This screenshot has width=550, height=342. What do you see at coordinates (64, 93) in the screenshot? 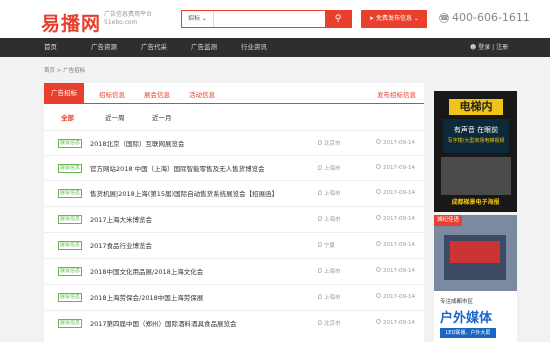
I see `tab-ad-bidding: 广告招标` at bounding box center [64, 93].